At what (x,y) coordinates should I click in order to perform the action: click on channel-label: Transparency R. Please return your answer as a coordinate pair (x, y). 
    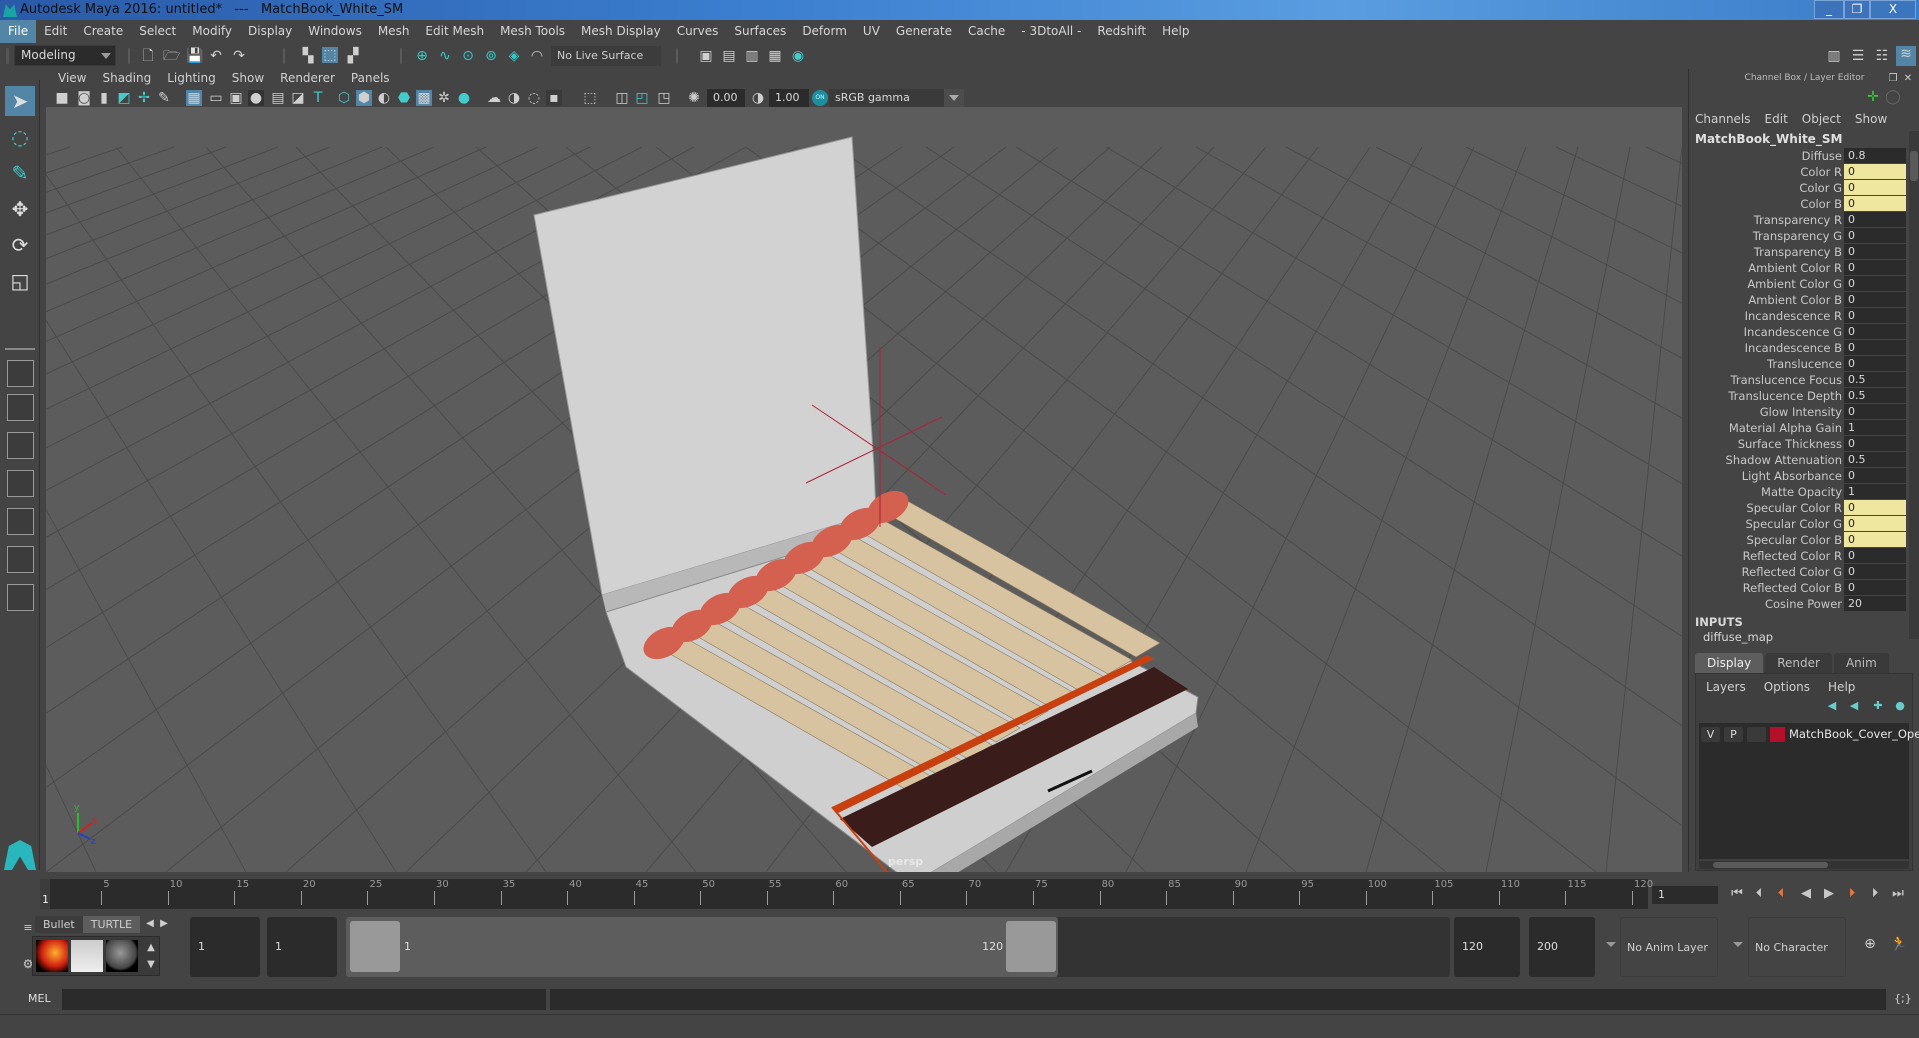
    Looking at the image, I should click on (1798, 220).